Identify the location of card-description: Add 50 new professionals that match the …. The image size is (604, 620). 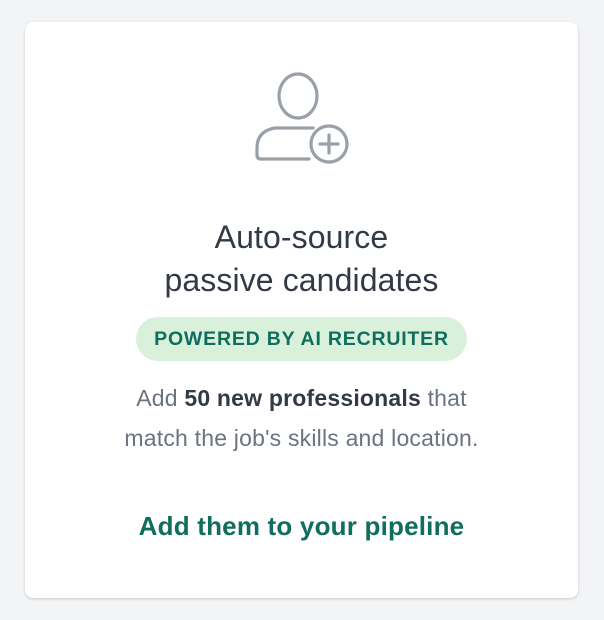
(301, 418).